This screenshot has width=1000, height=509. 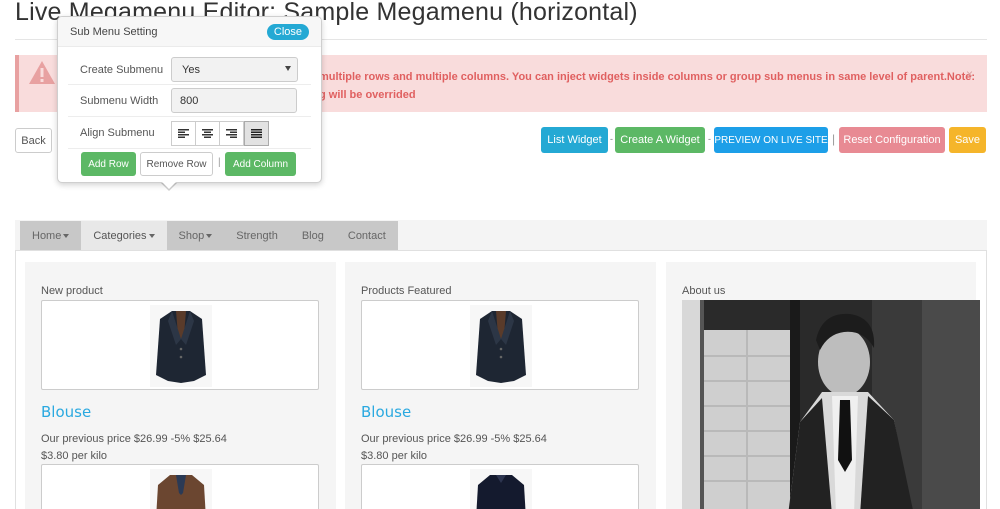 I want to click on toolbar-pipe: |, so click(x=834, y=139).